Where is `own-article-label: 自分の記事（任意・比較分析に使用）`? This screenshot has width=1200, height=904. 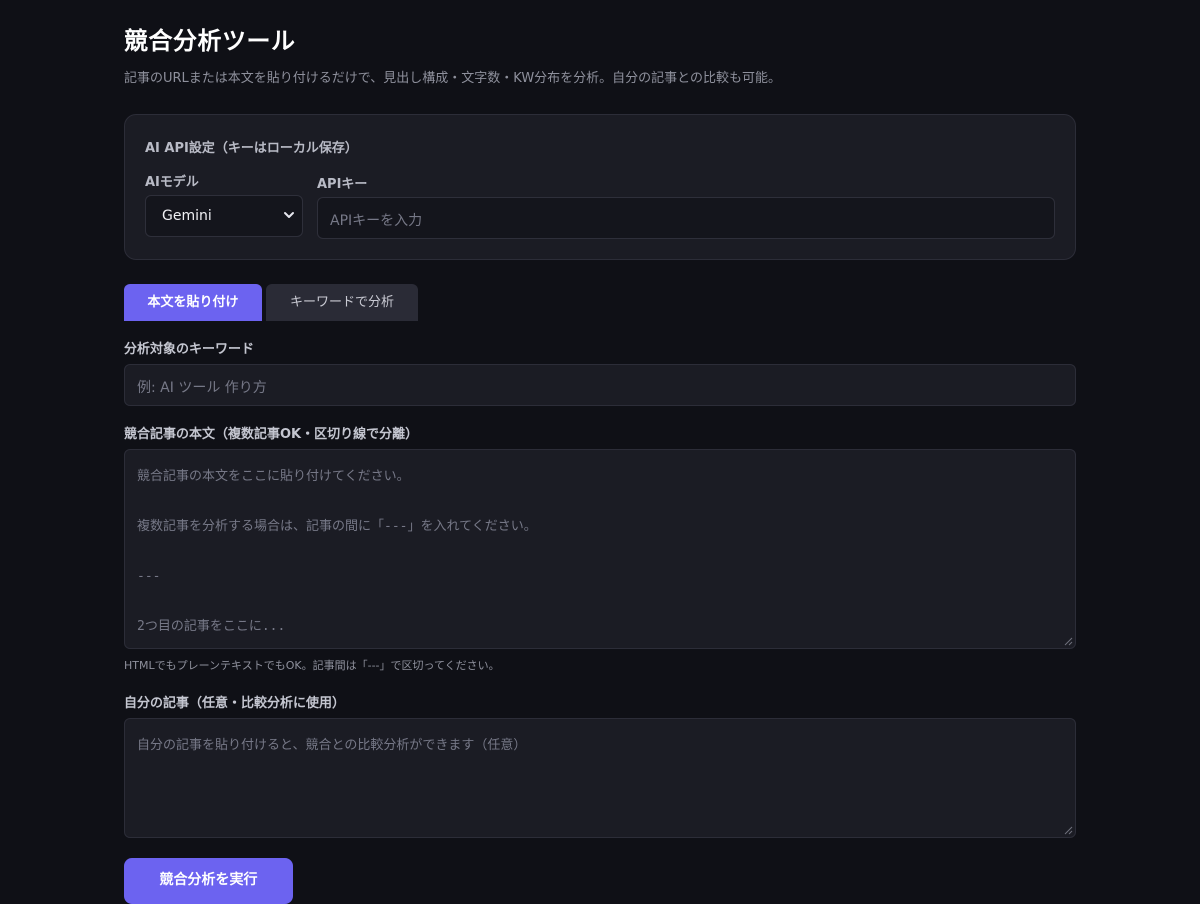
own-article-label: 自分の記事（任意・比較分析に使用） is located at coordinates (235, 703).